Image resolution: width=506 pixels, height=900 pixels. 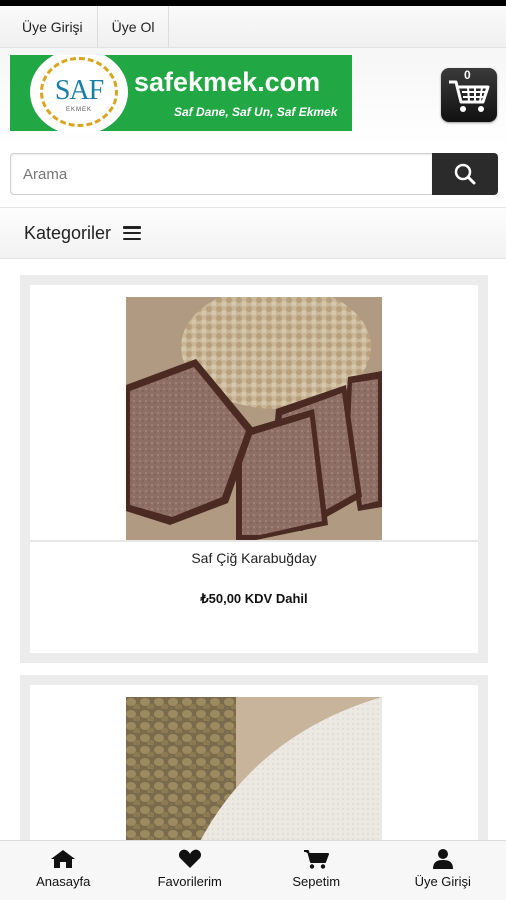 I want to click on seal-subtext: EKMEK, so click(x=78, y=110).